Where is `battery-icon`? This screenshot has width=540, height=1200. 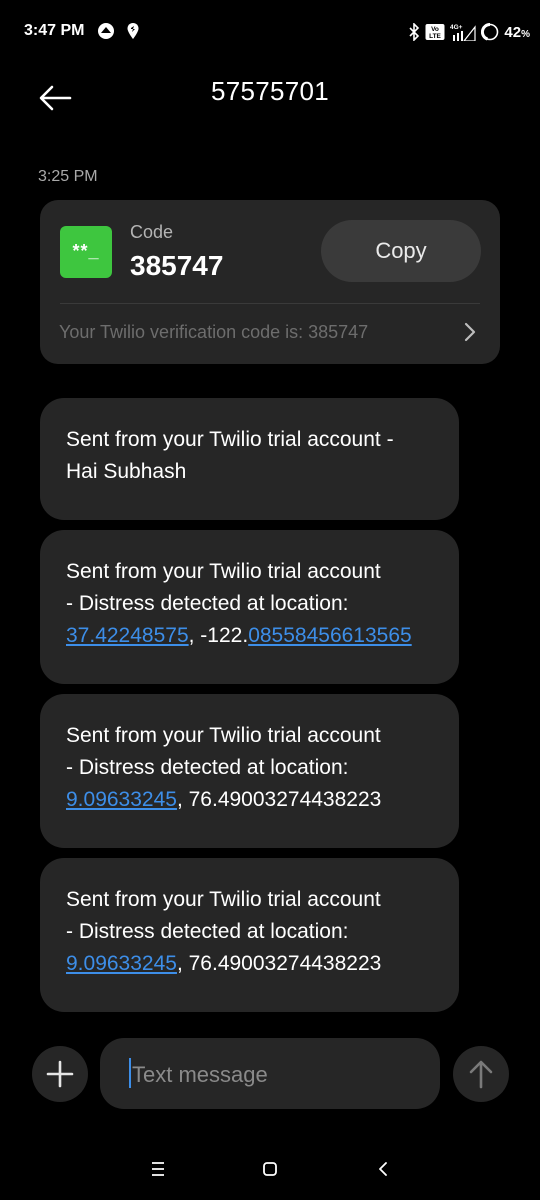
battery-icon is located at coordinates (490, 32).